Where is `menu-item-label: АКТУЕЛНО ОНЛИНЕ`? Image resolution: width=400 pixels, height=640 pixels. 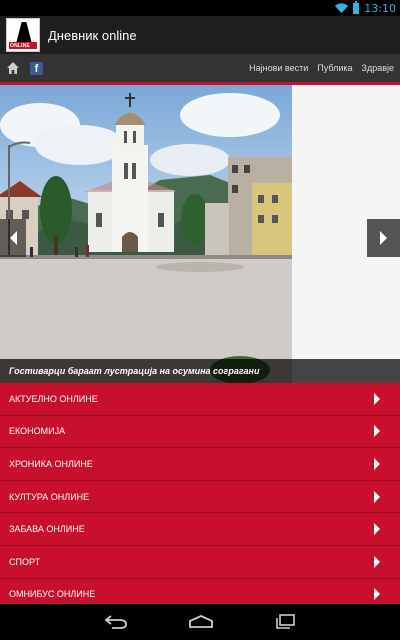 menu-item-label: АКТУЕЛНО ОНЛИНЕ is located at coordinates (53, 398).